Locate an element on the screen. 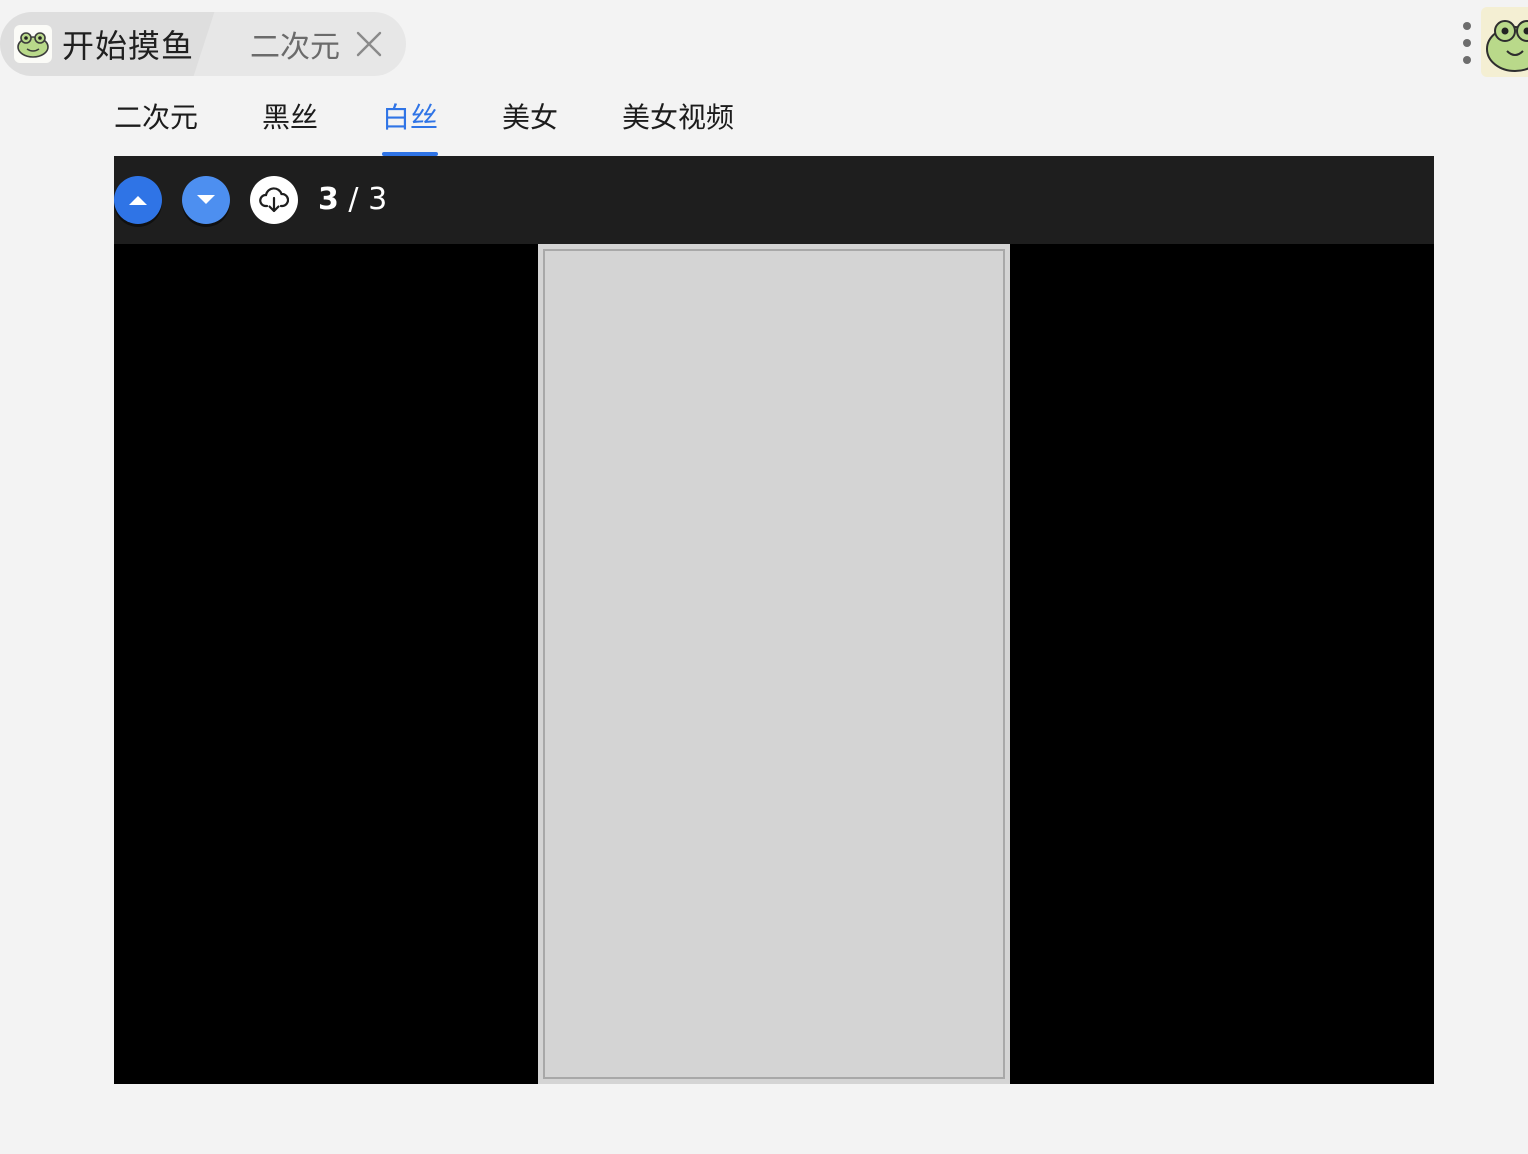  tab-bar: 开始摸鱼 二次元 is located at coordinates (203, 44).